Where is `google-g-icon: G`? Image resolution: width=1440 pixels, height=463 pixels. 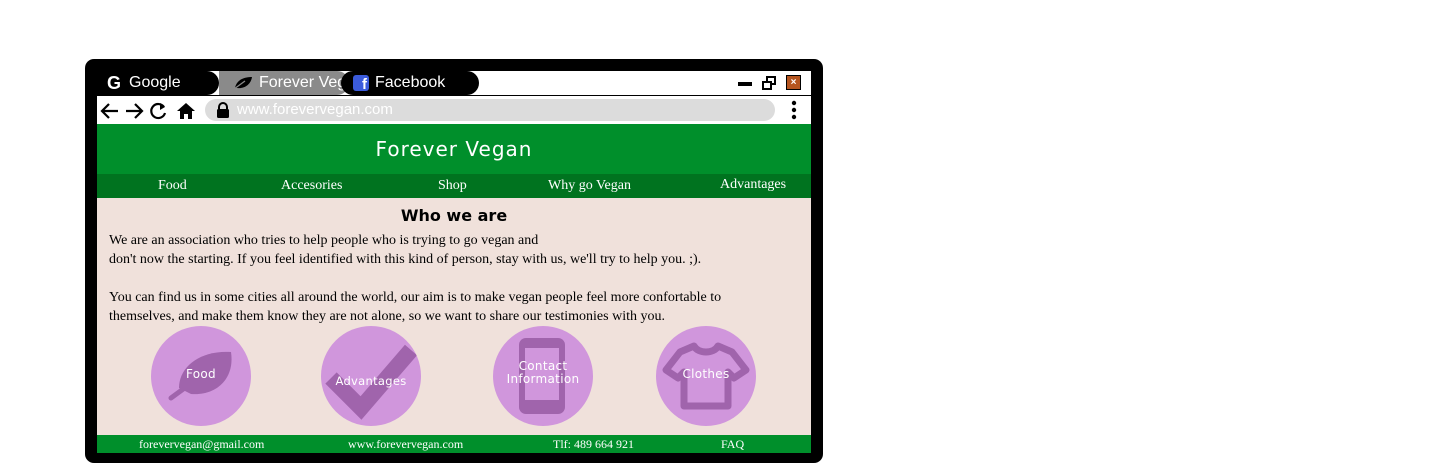
google-g-icon: G is located at coordinates (113, 82).